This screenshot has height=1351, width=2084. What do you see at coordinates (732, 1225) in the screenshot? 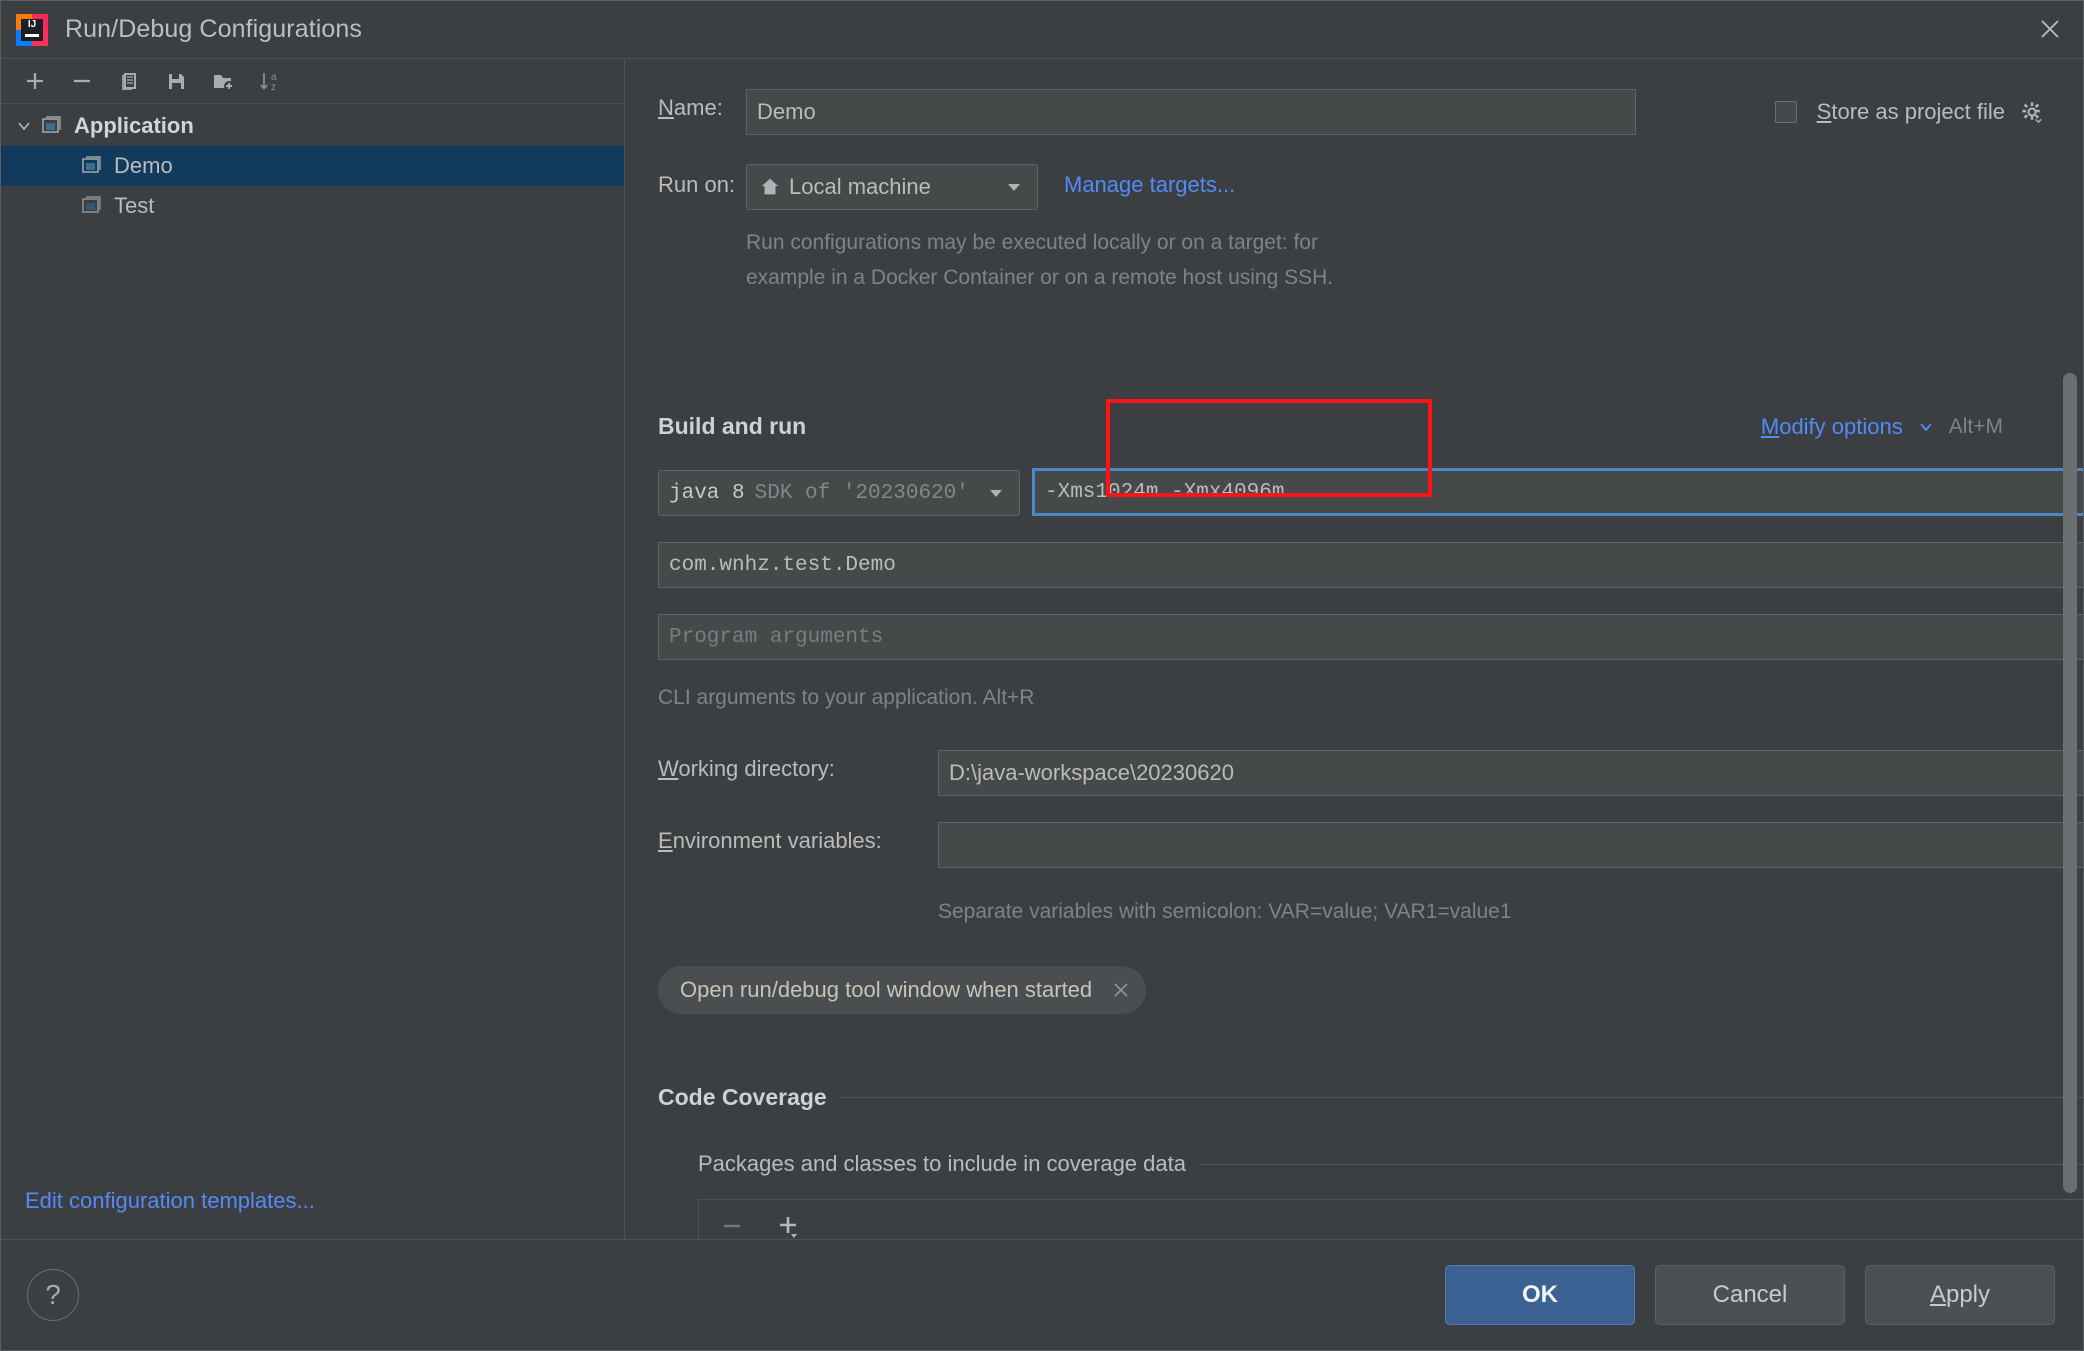
I see `remove-coverage-pattern-button` at bounding box center [732, 1225].